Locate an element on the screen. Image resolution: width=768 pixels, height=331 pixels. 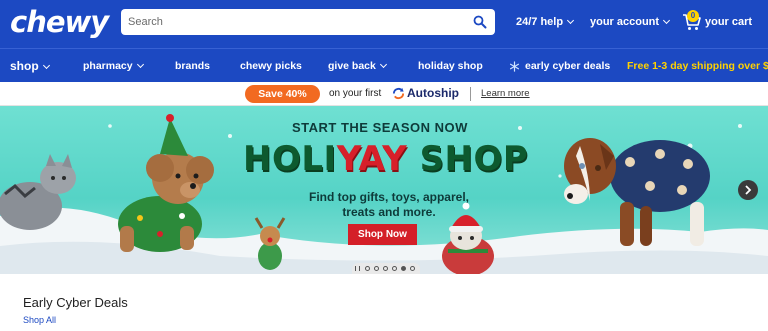
learn-more-link: Learn more is located at coordinates (505, 93).